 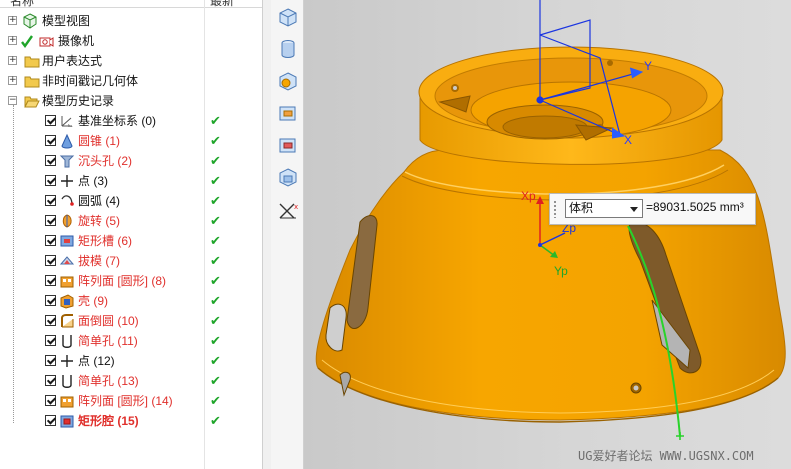 I want to click on history-feature-row: 阵列面 [圆形] (14) ✔, so click(x=131, y=401).